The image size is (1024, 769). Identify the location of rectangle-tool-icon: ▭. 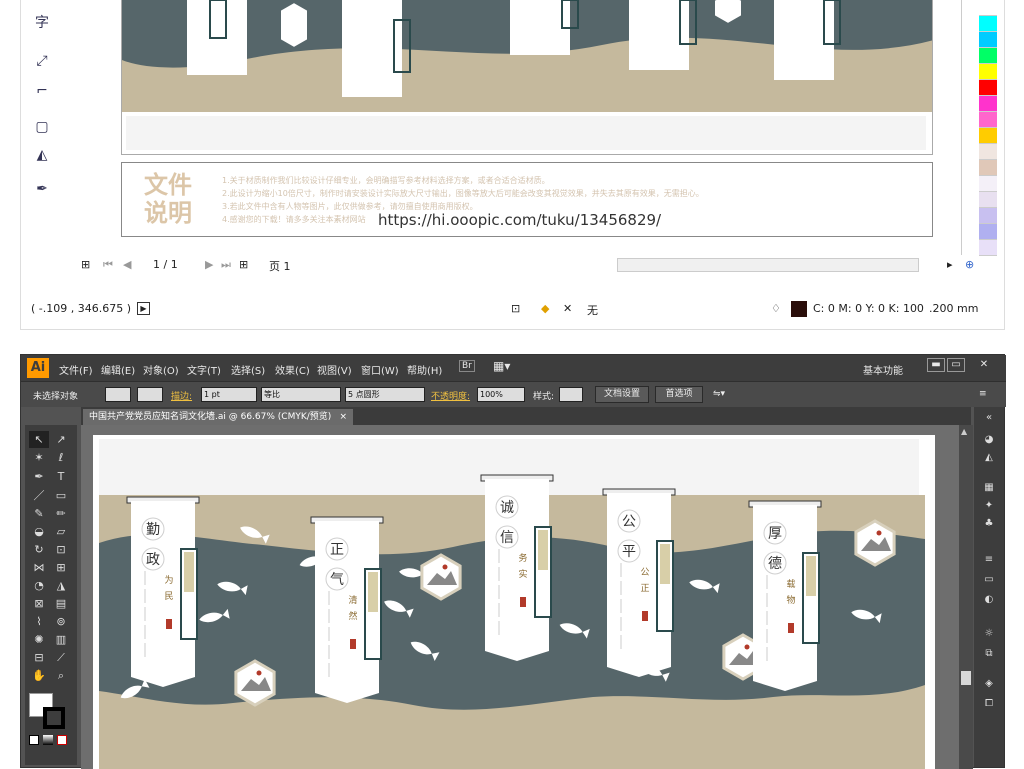
(61, 495).